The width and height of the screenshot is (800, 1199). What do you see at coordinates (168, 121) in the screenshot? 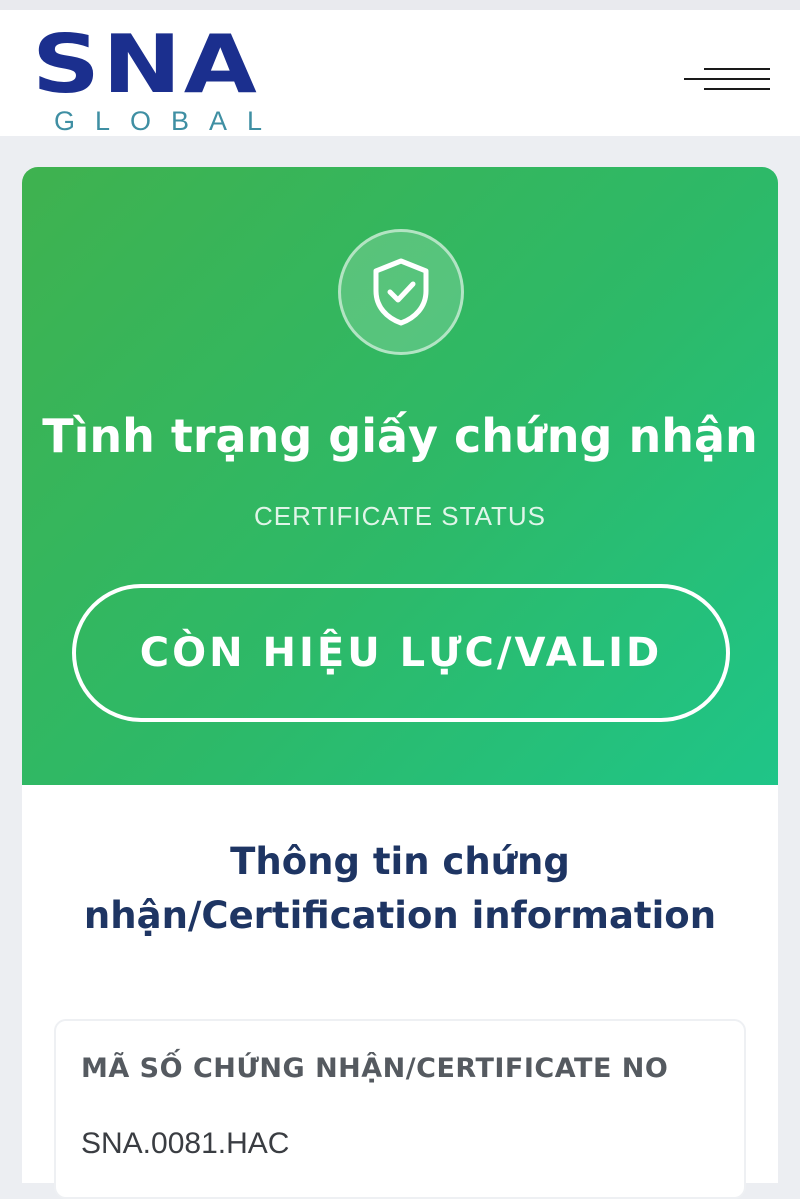
I see `logo-sub-text: GLOBAL` at bounding box center [168, 121].